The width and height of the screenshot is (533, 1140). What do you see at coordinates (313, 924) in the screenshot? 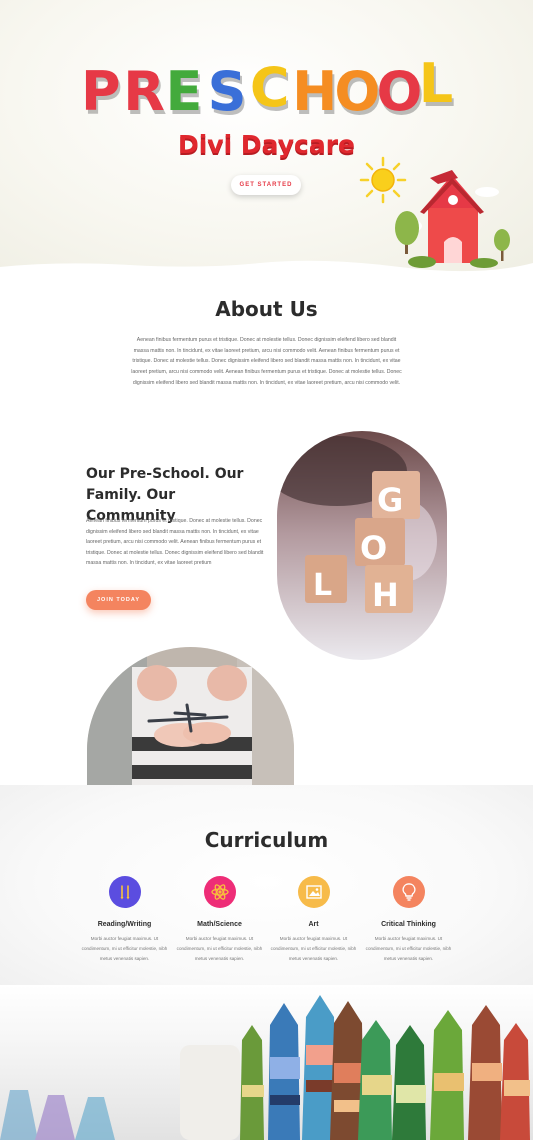
I see `curriculum-item-name: Art` at bounding box center [313, 924].